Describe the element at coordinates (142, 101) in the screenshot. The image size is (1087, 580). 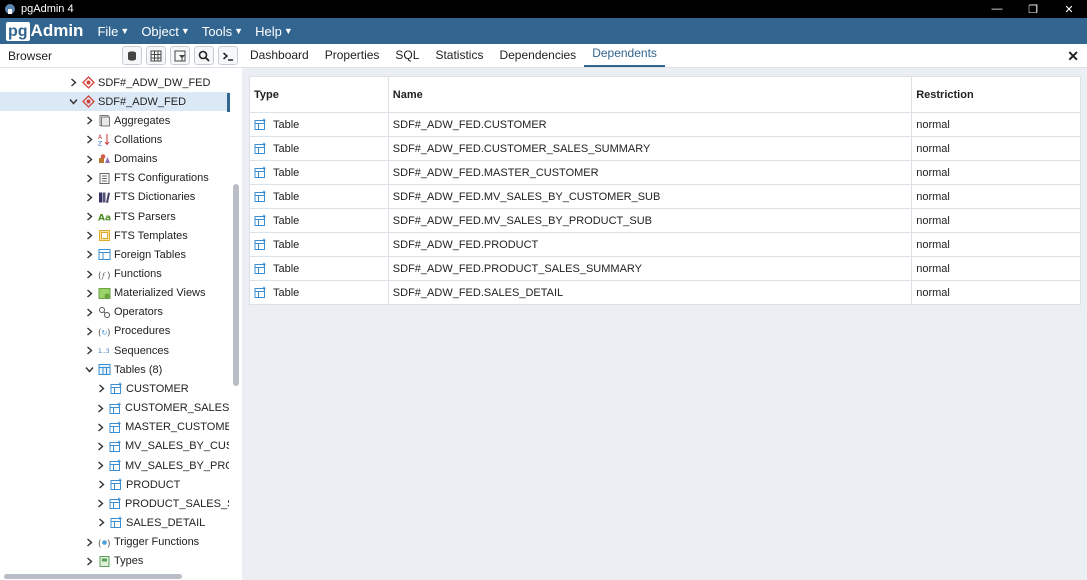
I see `tree-item-label: SDF#_ADW_FED` at that location.